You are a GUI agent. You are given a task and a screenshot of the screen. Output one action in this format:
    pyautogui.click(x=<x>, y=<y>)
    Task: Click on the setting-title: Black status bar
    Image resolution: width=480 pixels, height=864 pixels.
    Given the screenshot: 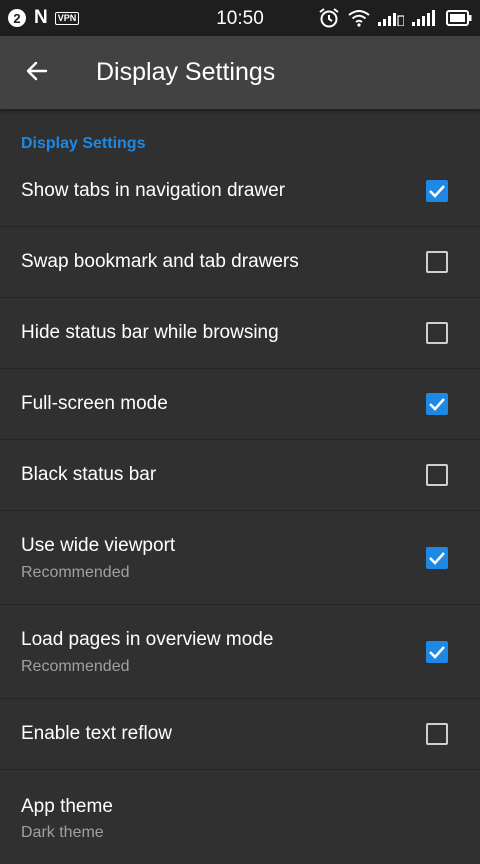 What is the action you would take?
    pyautogui.click(x=88, y=475)
    